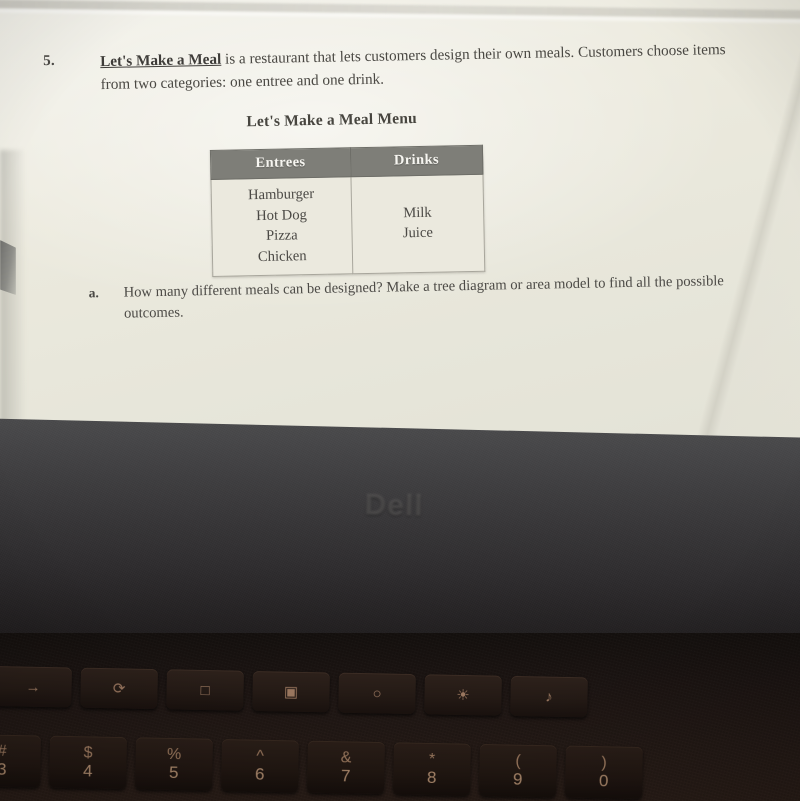  What do you see at coordinates (332, 120) in the screenshot?
I see `menu-title: Let's Make a Meal Menu` at bounding box center [332, 120].